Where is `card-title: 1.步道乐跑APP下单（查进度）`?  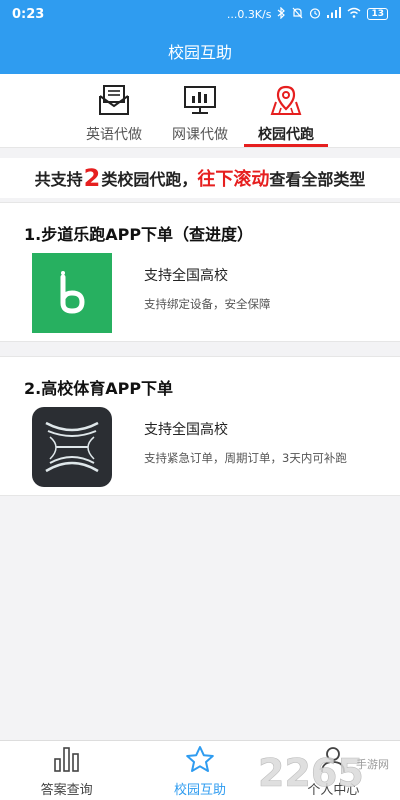 card-title: 1.步道乐跑APP下单（查进度） is located at coordinates (139, 234).